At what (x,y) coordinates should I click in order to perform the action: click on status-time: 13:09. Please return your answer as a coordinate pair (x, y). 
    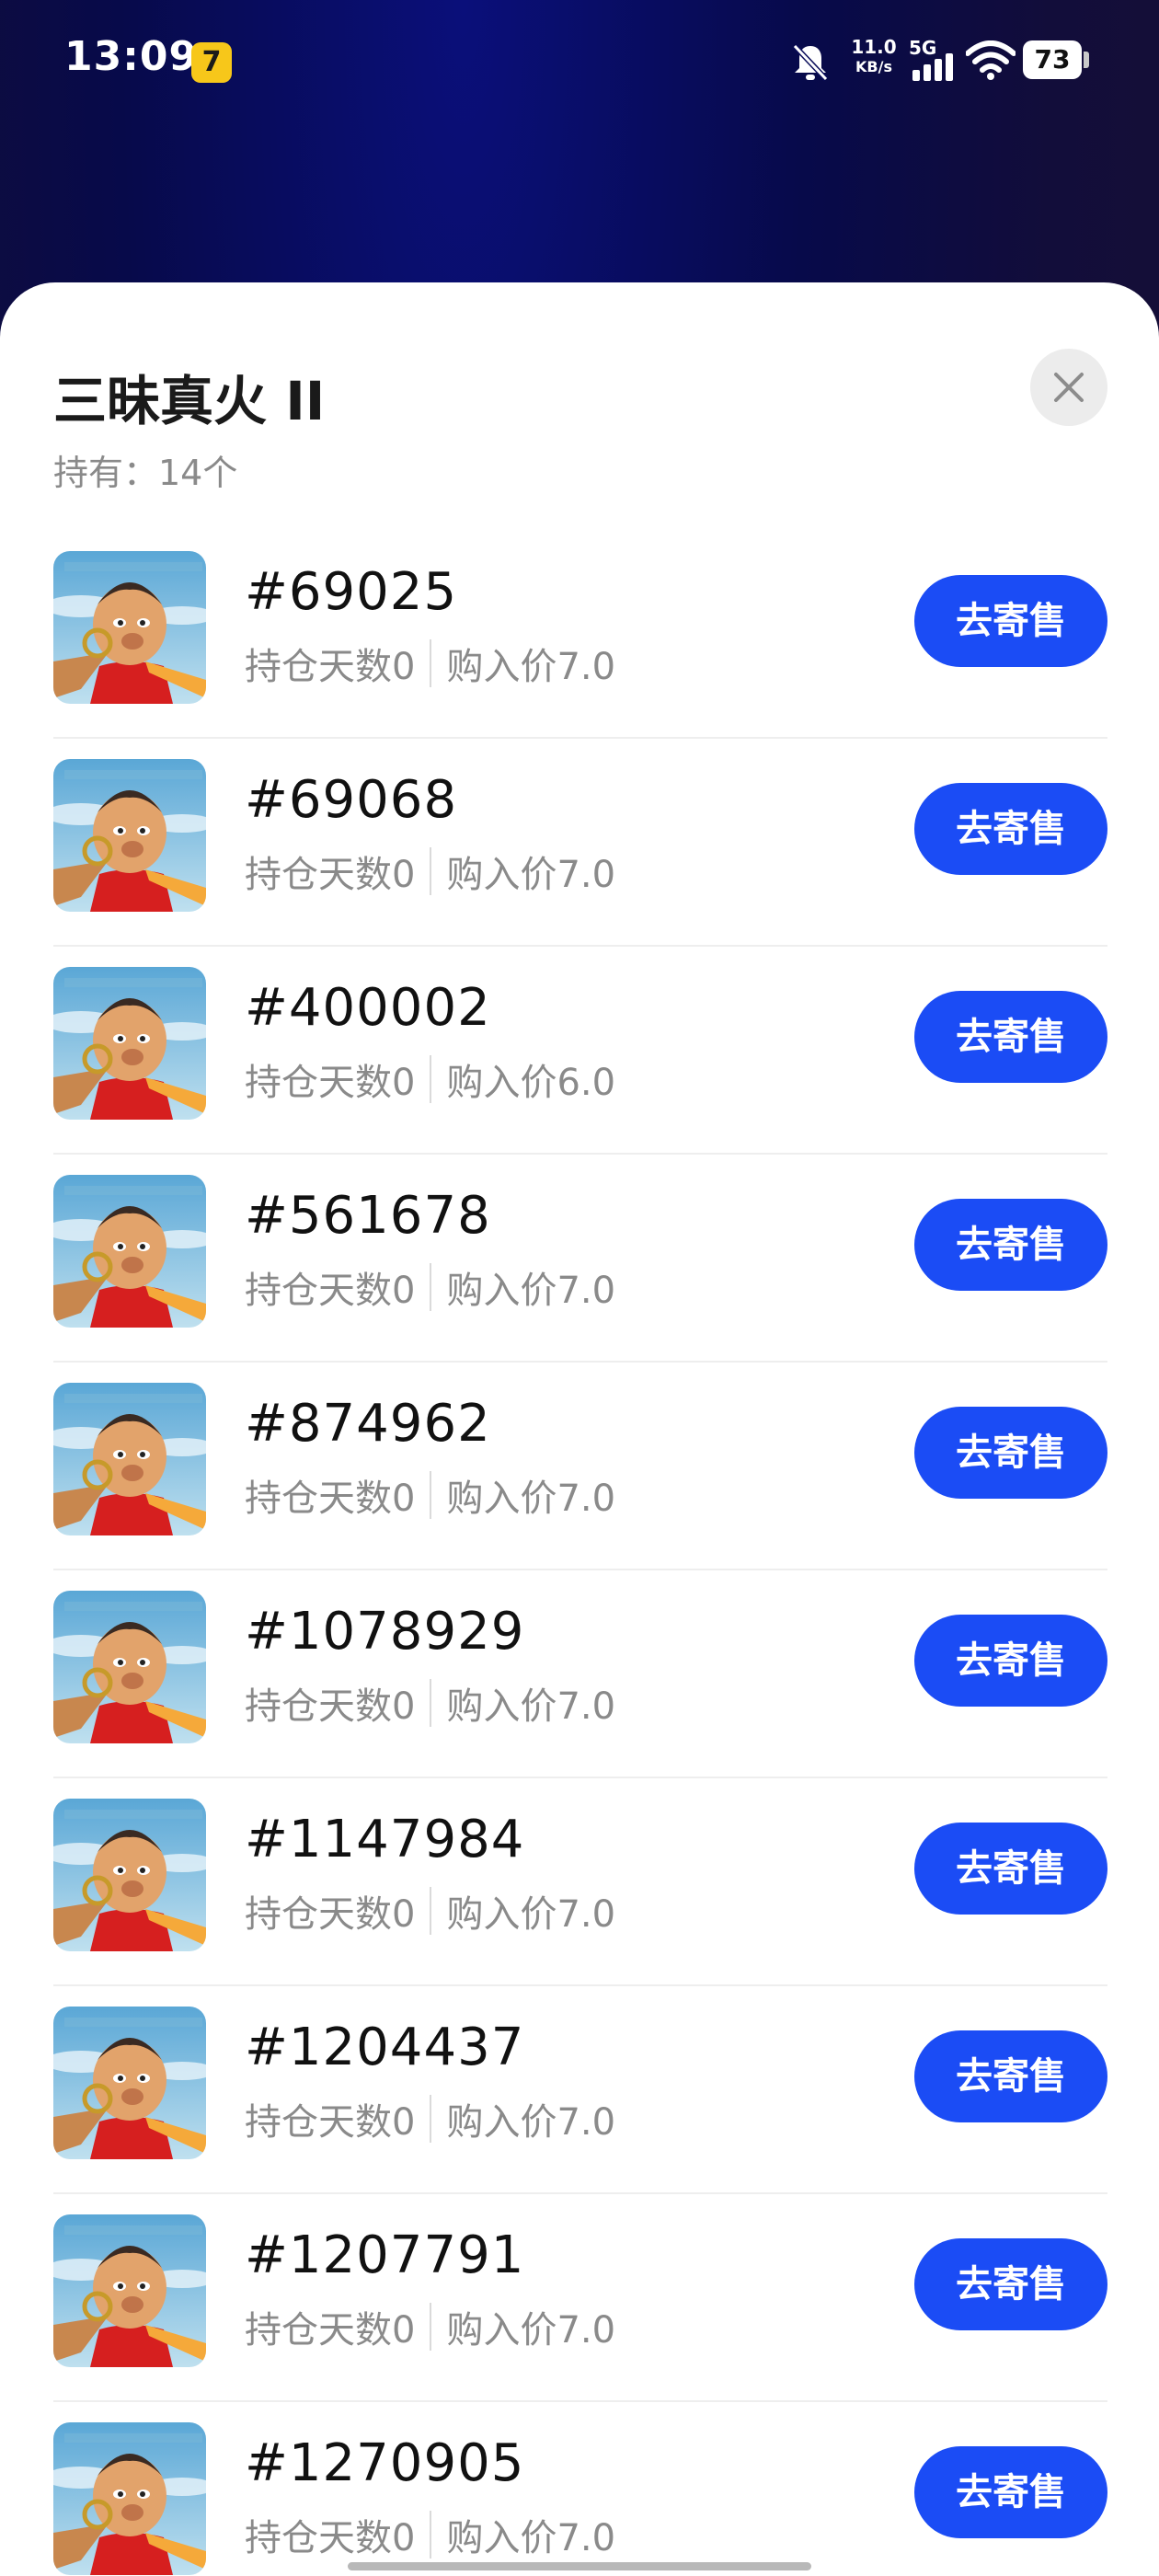
    Looking at the image, I should click on (131, 56).